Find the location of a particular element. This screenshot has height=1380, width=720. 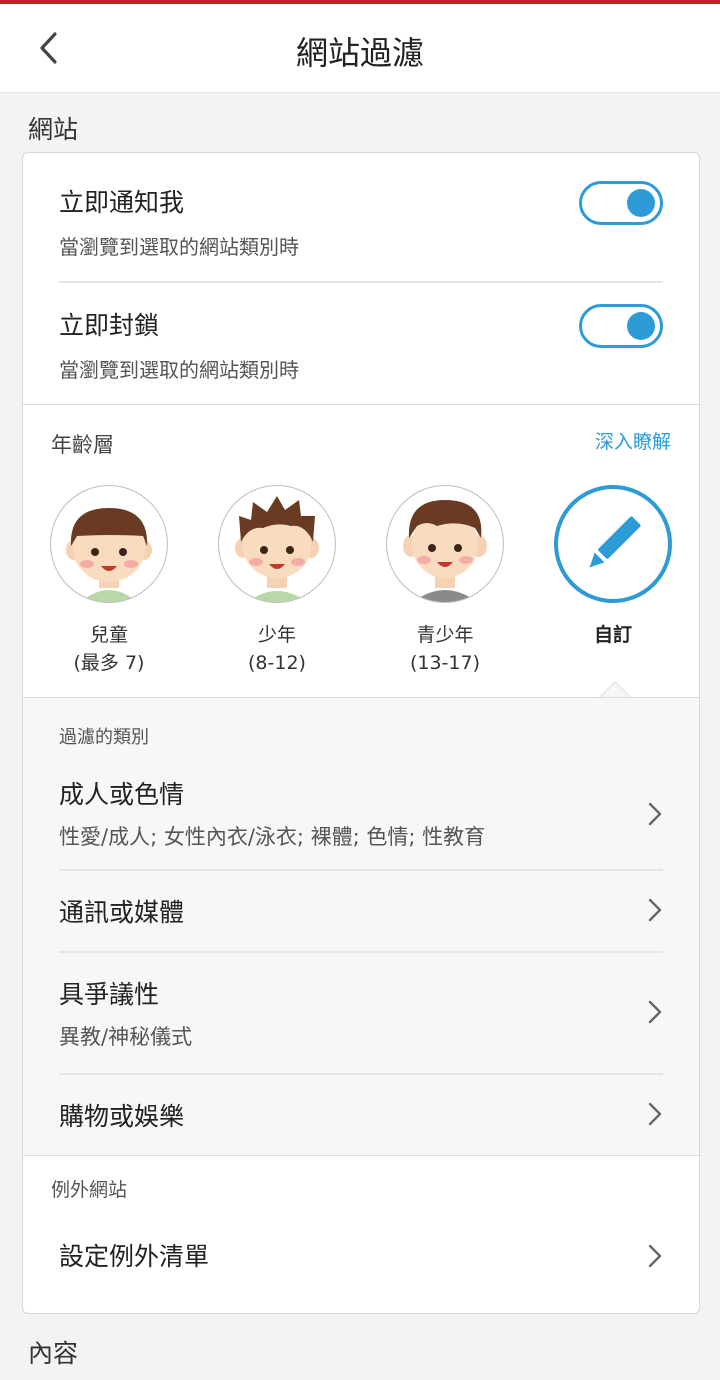

age-option-tween: 少年 (8-12) is located at coordinates (277, 581).